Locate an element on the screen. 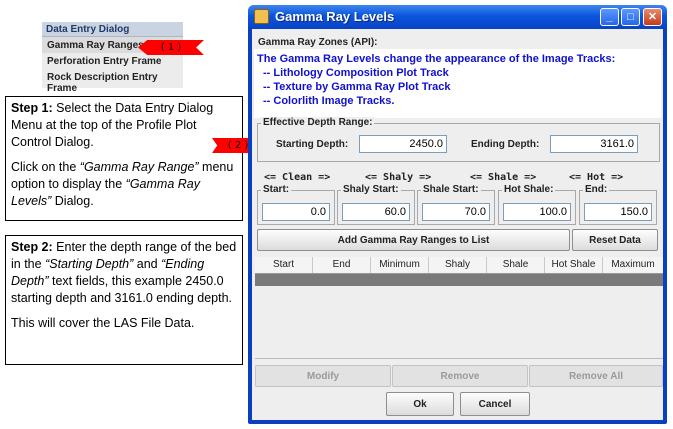  step2-para2: This will cover the LAS File Data. is located at coordinates (103, 323).